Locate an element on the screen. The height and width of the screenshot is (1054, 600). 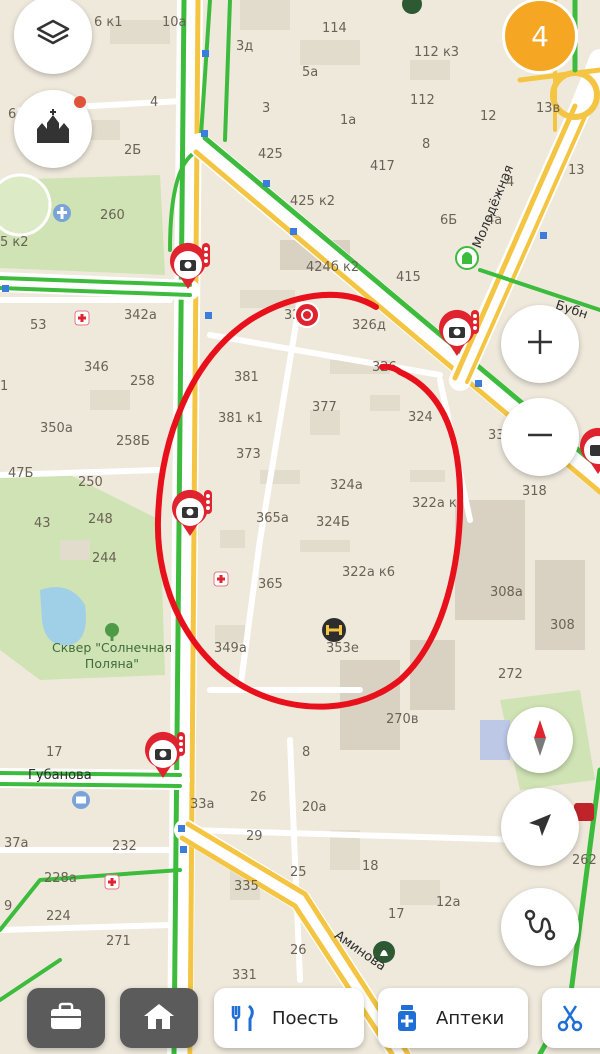
label-424bk2: 424б к2 is located at coordinates (332, 267).